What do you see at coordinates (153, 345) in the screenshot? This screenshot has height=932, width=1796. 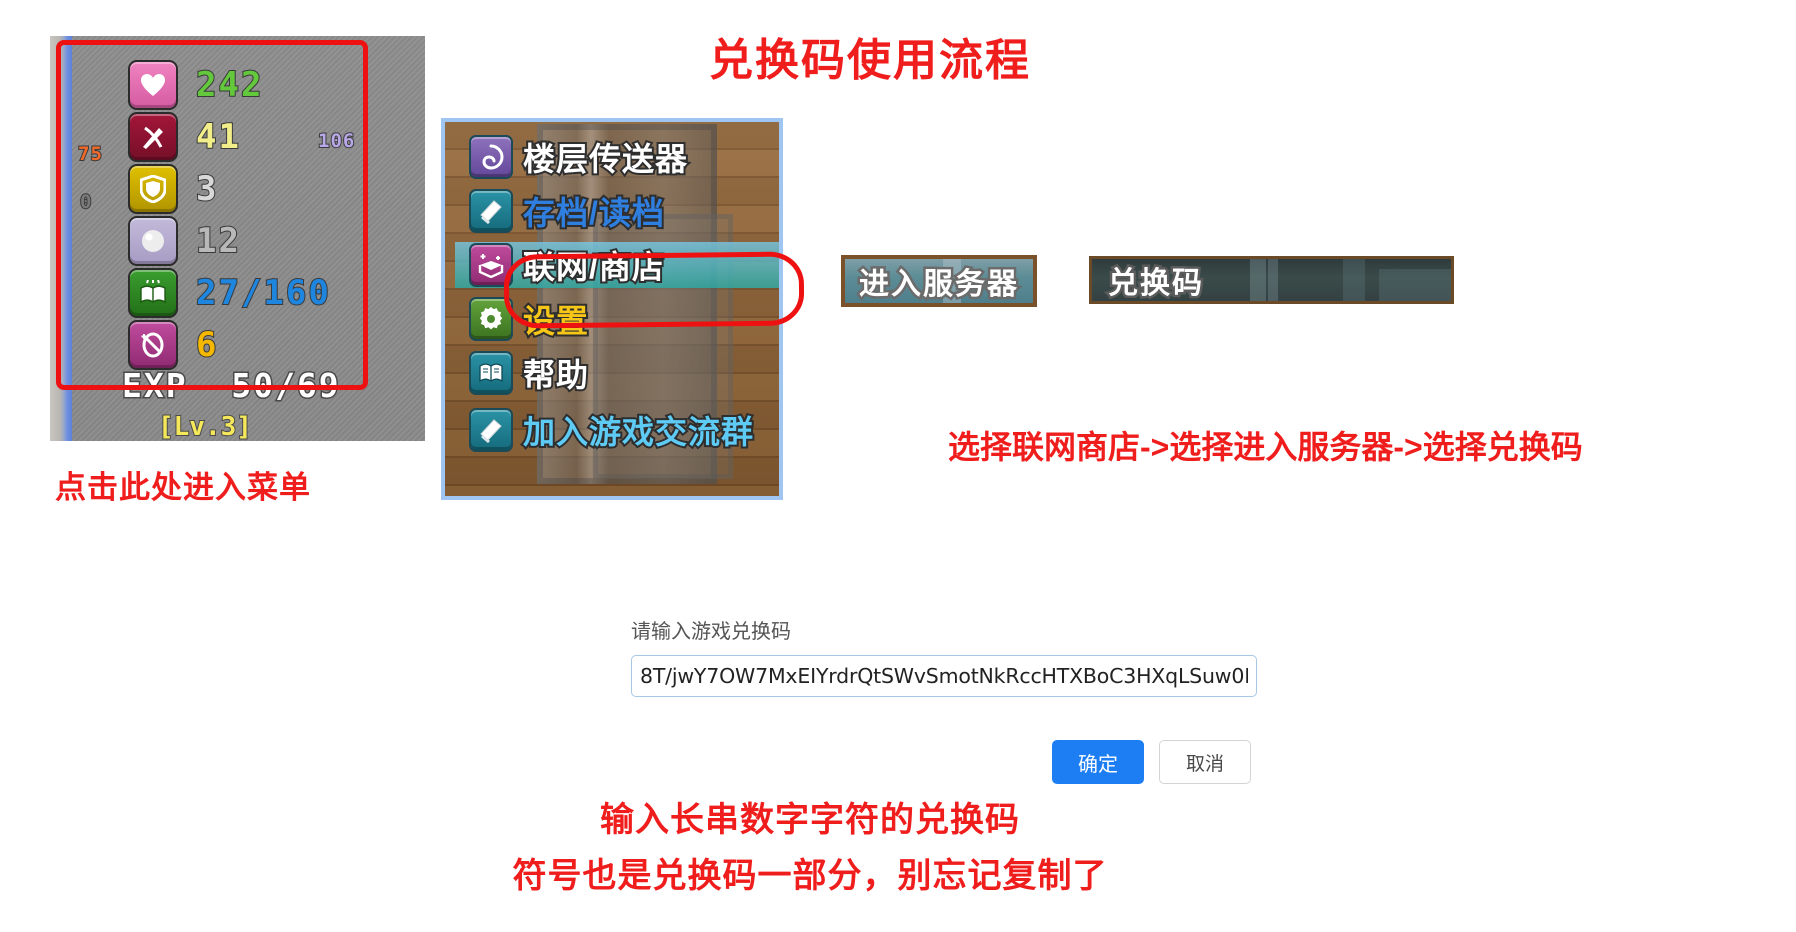 I see `ring-icon` at bounding box center [153, 345].